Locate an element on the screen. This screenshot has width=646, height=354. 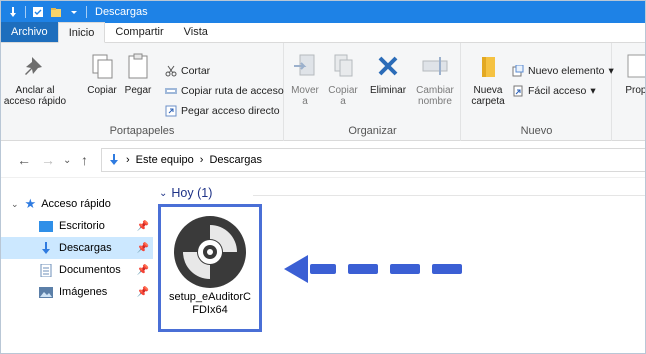
group-label-organizar: Organizar is located at coordinates (372, 131).